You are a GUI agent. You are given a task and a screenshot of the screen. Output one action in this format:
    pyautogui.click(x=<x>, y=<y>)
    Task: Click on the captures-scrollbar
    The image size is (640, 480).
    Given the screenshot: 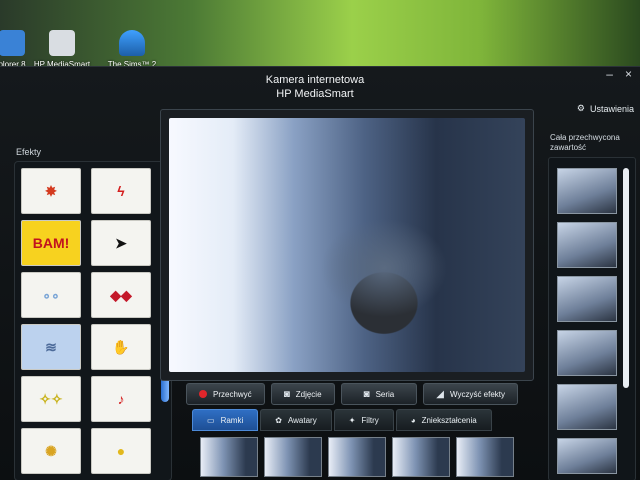 What is the action you would take?
    pyautogui.click(x=626, y=278)
    